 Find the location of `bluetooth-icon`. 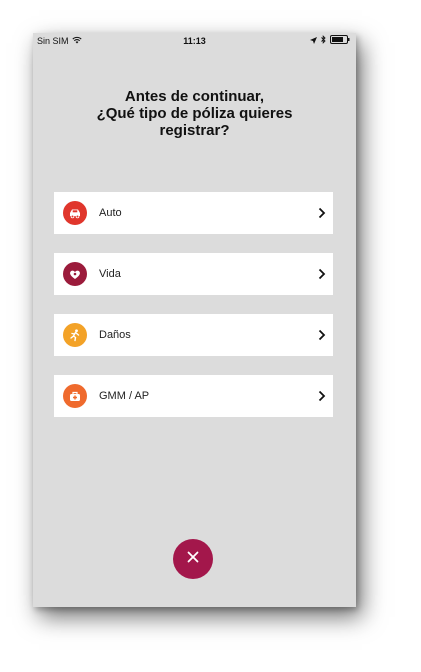

bluetooth-icon is located at coordinates (323, 40).